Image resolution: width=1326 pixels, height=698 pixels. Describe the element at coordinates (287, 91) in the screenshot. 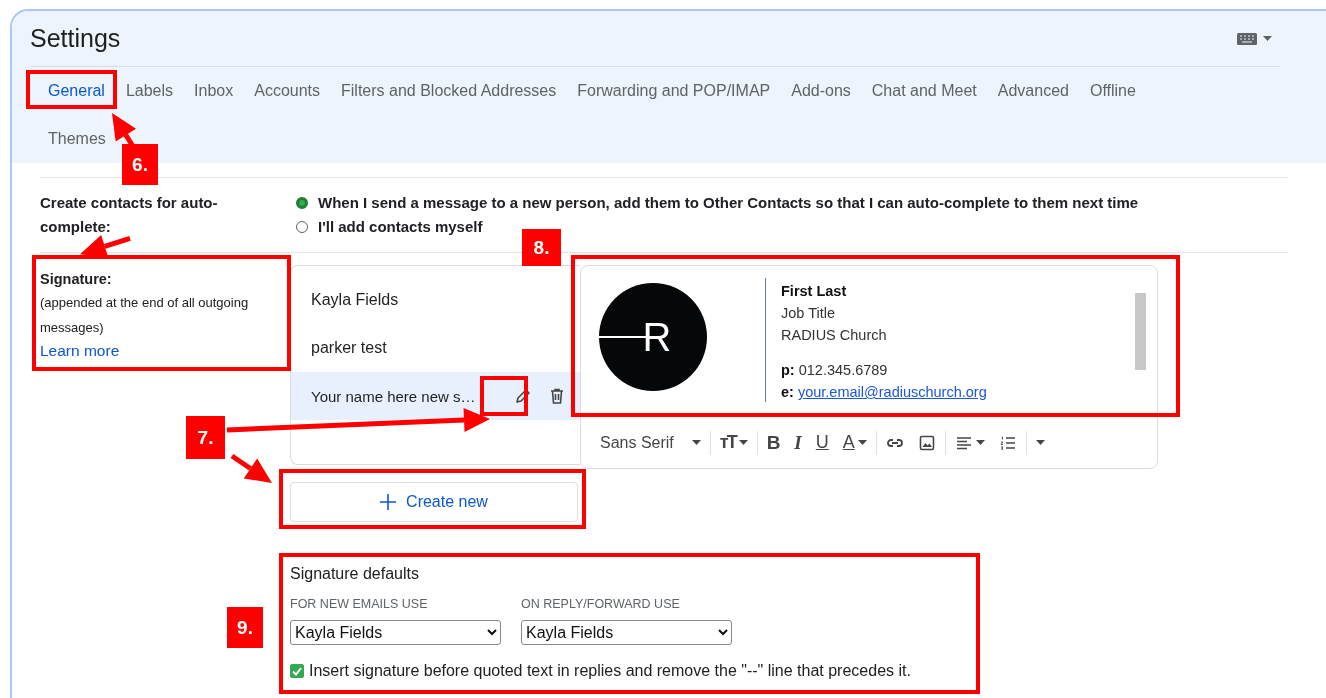

I see `settings-tab: Accounts` at that location.